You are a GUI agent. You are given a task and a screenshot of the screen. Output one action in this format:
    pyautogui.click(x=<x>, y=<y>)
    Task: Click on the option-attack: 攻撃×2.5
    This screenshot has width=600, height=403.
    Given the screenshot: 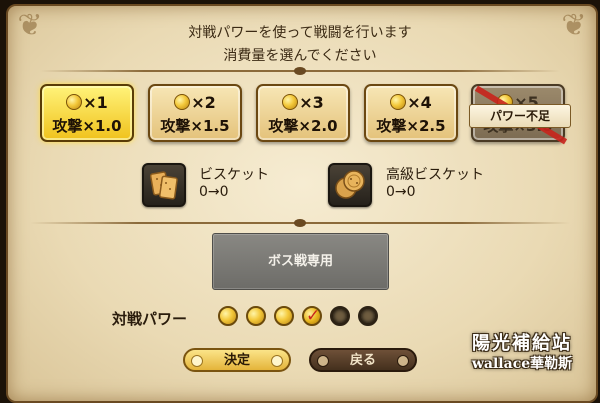 What is the action you would take?
    pyautogui.click(x=411, y=126)
    